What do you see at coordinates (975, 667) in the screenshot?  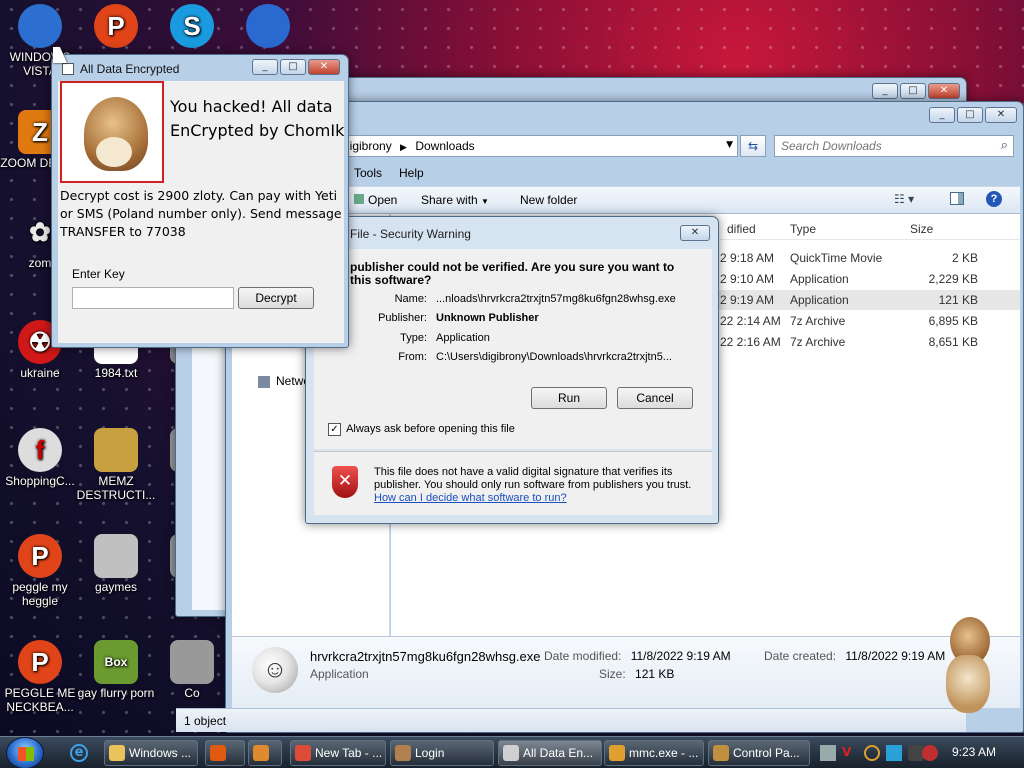 I see `hamster-sprite` at bounding box center [975, 667].